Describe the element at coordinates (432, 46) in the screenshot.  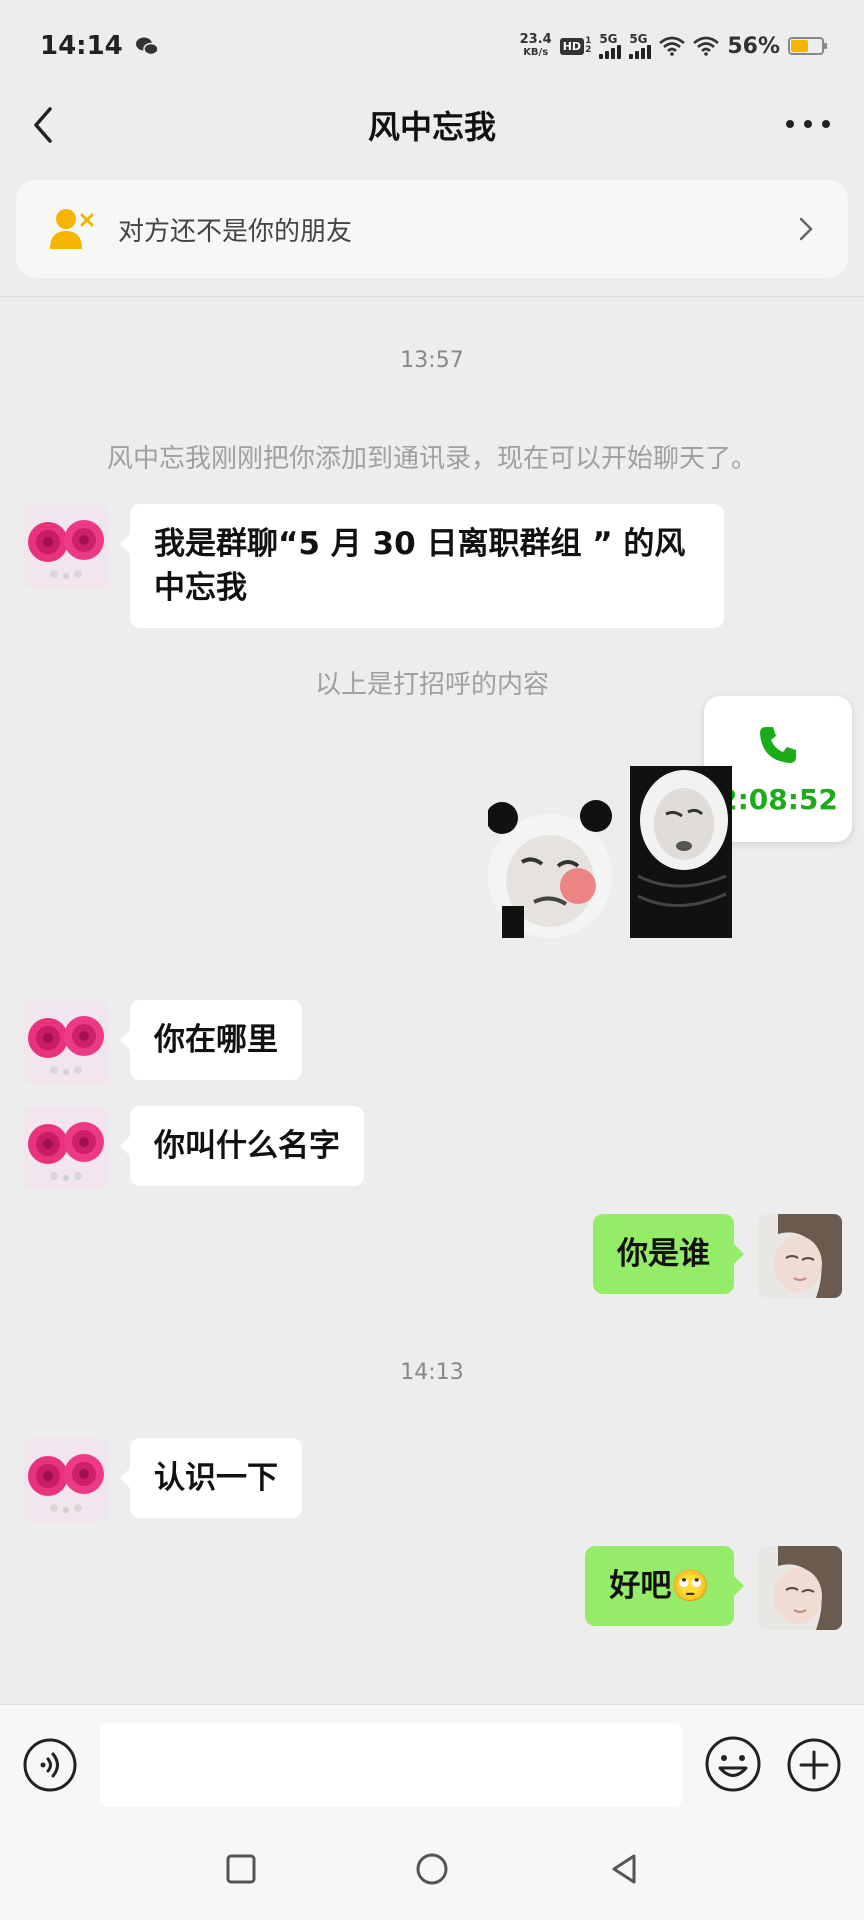
I see `status-bar: 14:14 23.4 KB/s HD 12 5G 5G 56%` at that location.